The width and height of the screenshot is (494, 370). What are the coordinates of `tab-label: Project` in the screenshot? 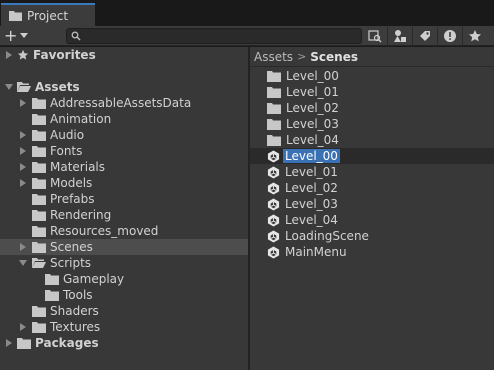 It's located at (48, 15).